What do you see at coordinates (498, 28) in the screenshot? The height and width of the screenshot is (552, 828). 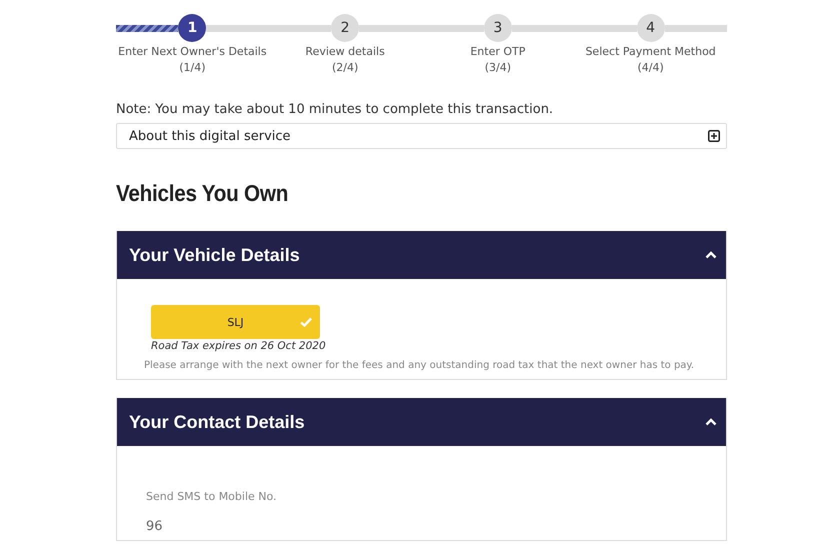 I see `step-number: 3` at bounding box center [498, 28].